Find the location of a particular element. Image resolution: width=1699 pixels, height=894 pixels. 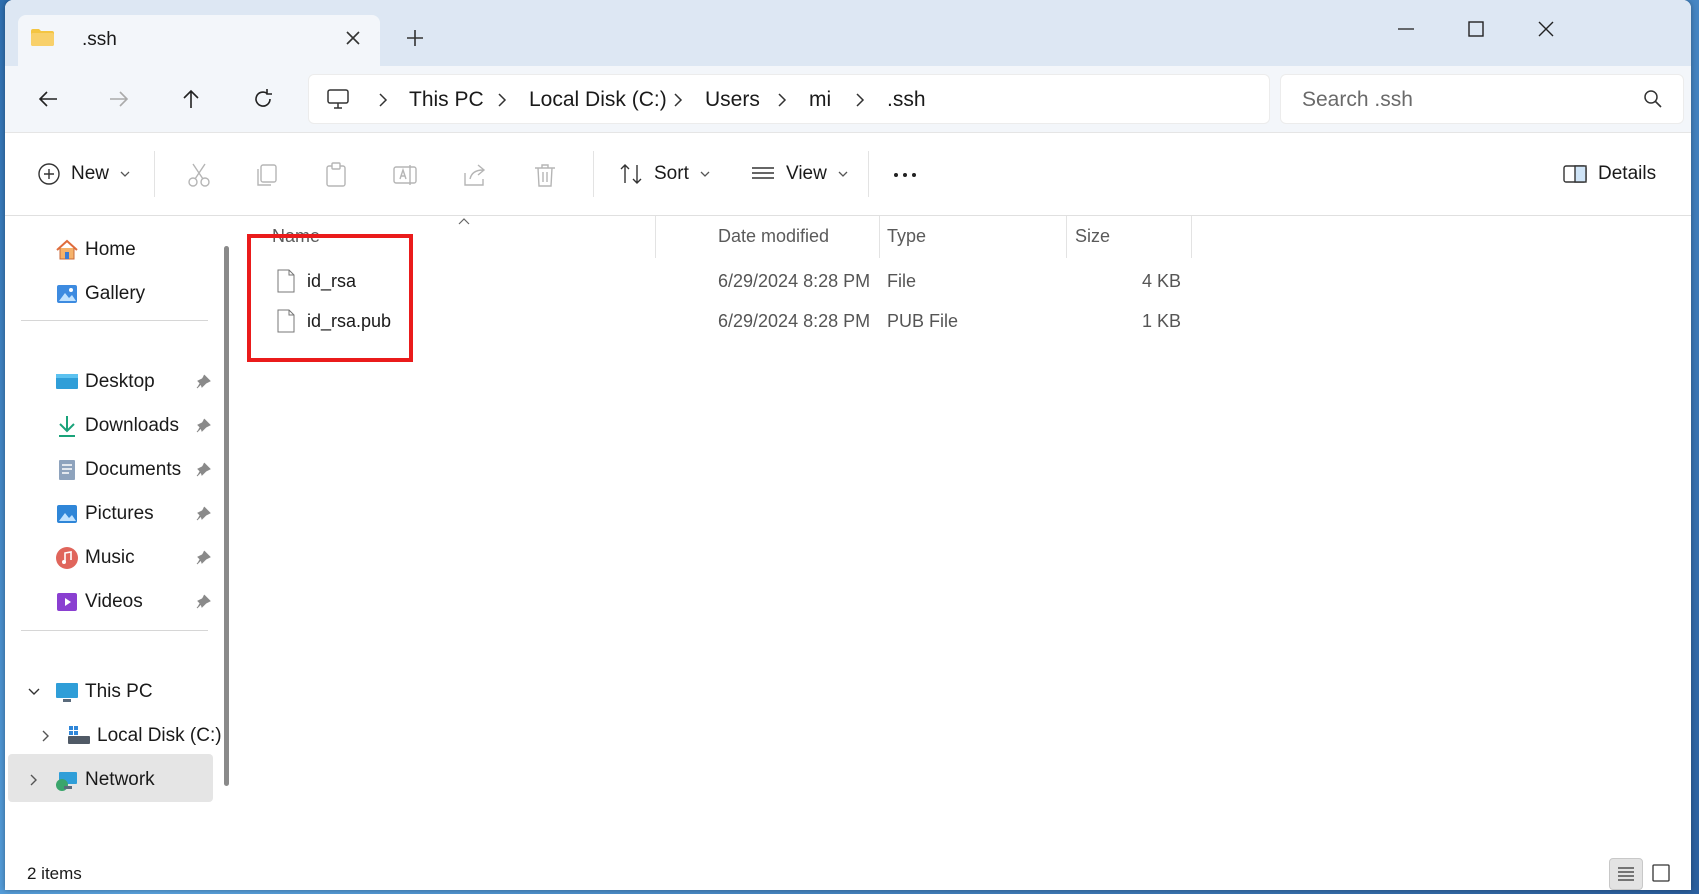

maximize-icon is located at coordinates (1476, 29).